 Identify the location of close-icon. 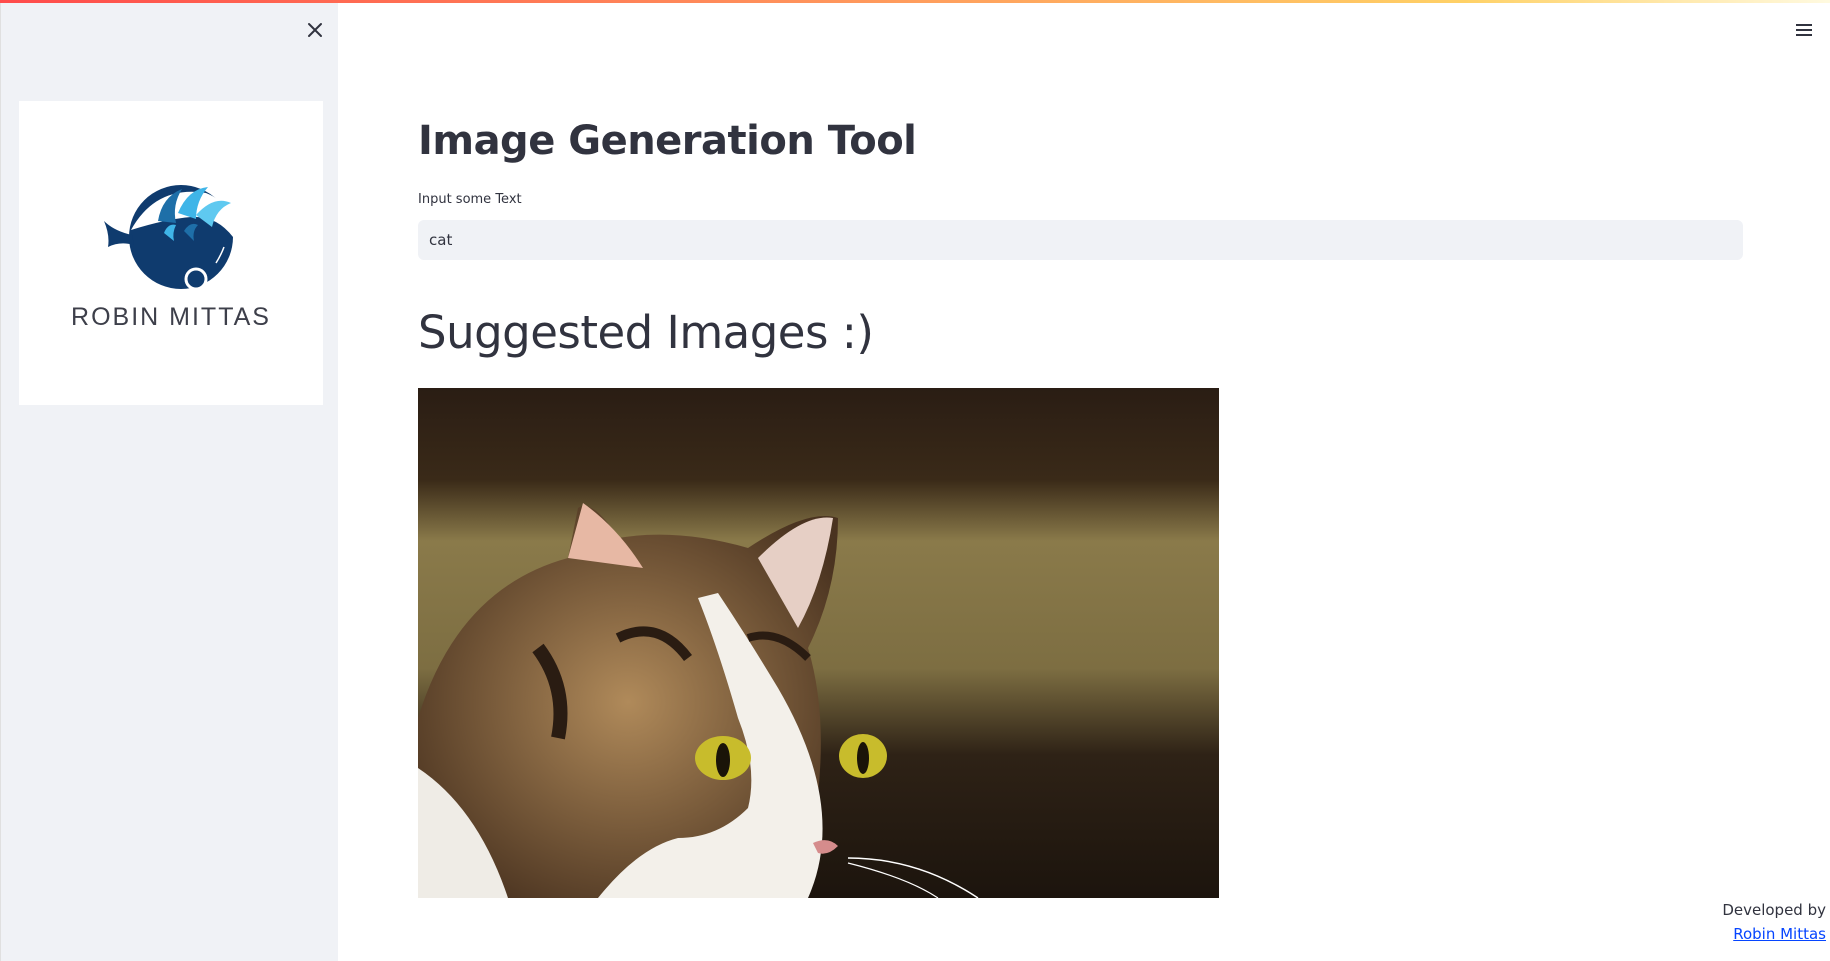
(315, 30).